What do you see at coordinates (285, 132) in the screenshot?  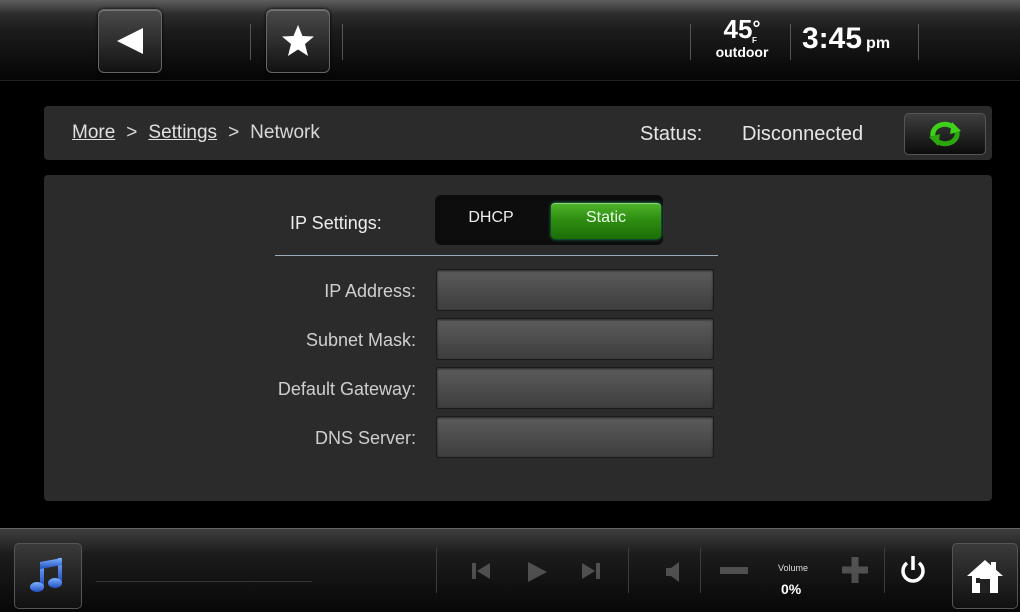 I see `breadcrumb-network: Network` at bounding box center [285, 132].